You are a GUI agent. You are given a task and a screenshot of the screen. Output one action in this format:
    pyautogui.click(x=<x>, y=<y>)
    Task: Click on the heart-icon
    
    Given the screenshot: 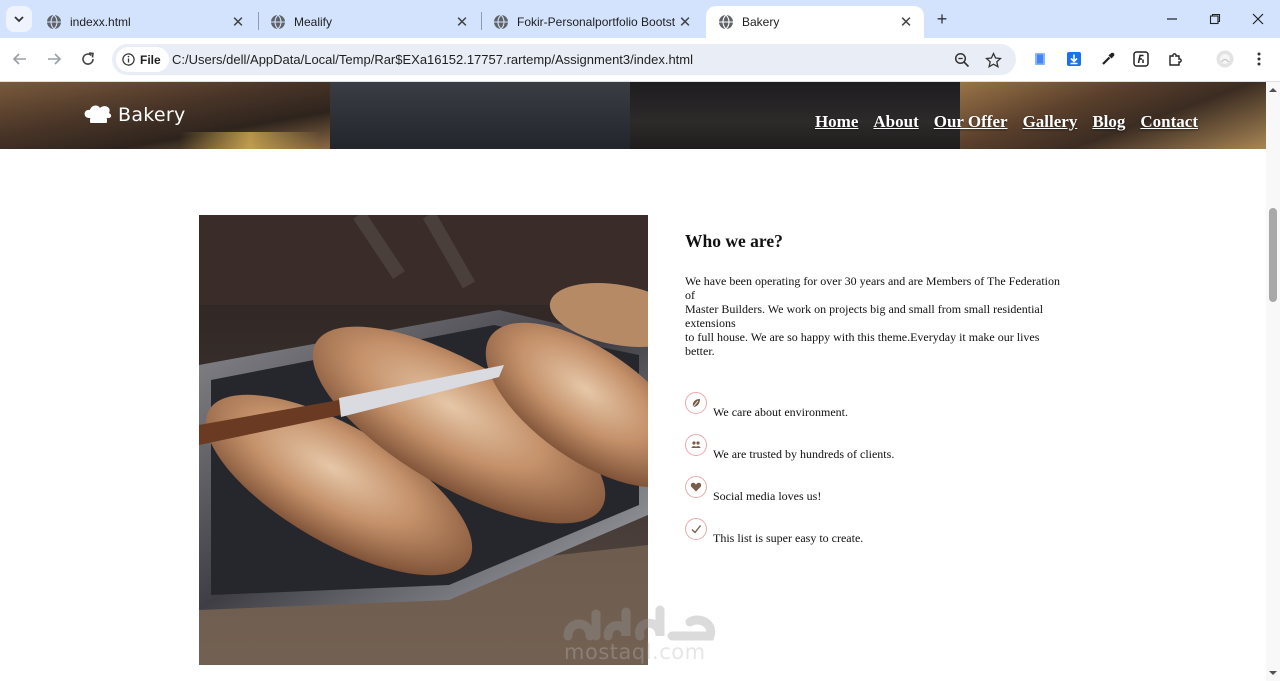 What is the action you would take?
    pyautogui.click(x=696, y=487)
    